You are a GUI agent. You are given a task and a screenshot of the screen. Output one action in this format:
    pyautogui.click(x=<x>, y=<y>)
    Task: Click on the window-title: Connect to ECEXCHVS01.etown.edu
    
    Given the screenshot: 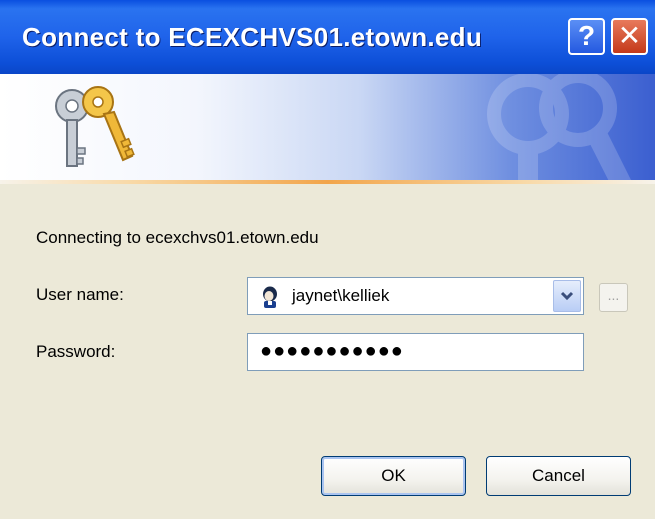 What is the action you would take?
    pyautogui.click(x=252, y=37)
    